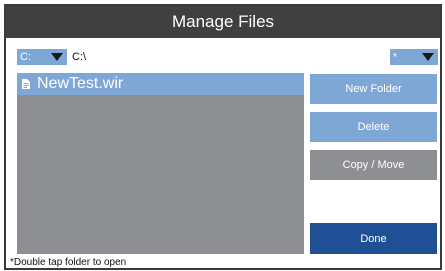 Image resolution: width=445 pixels, height=271 pixels. I want to click on drive-select: C:, so click(42, 57).